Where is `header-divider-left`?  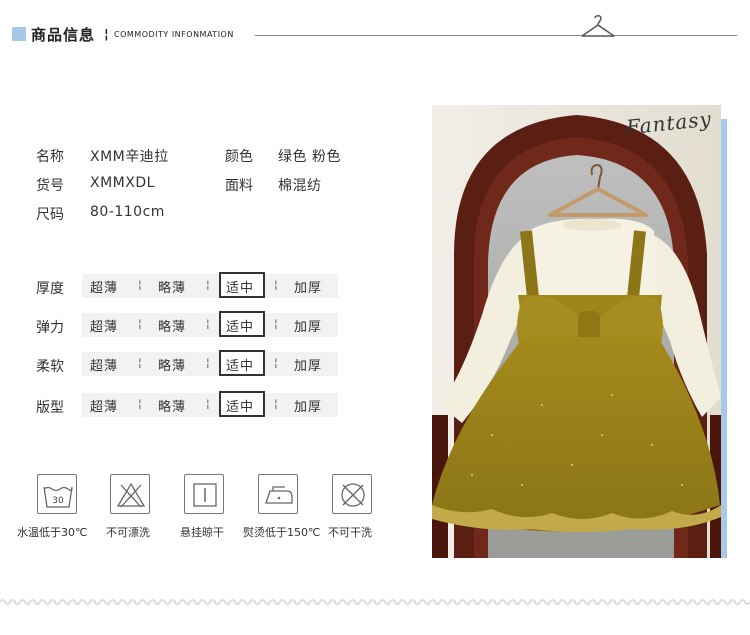 header-divider-left is located at coordinates (420, 35).